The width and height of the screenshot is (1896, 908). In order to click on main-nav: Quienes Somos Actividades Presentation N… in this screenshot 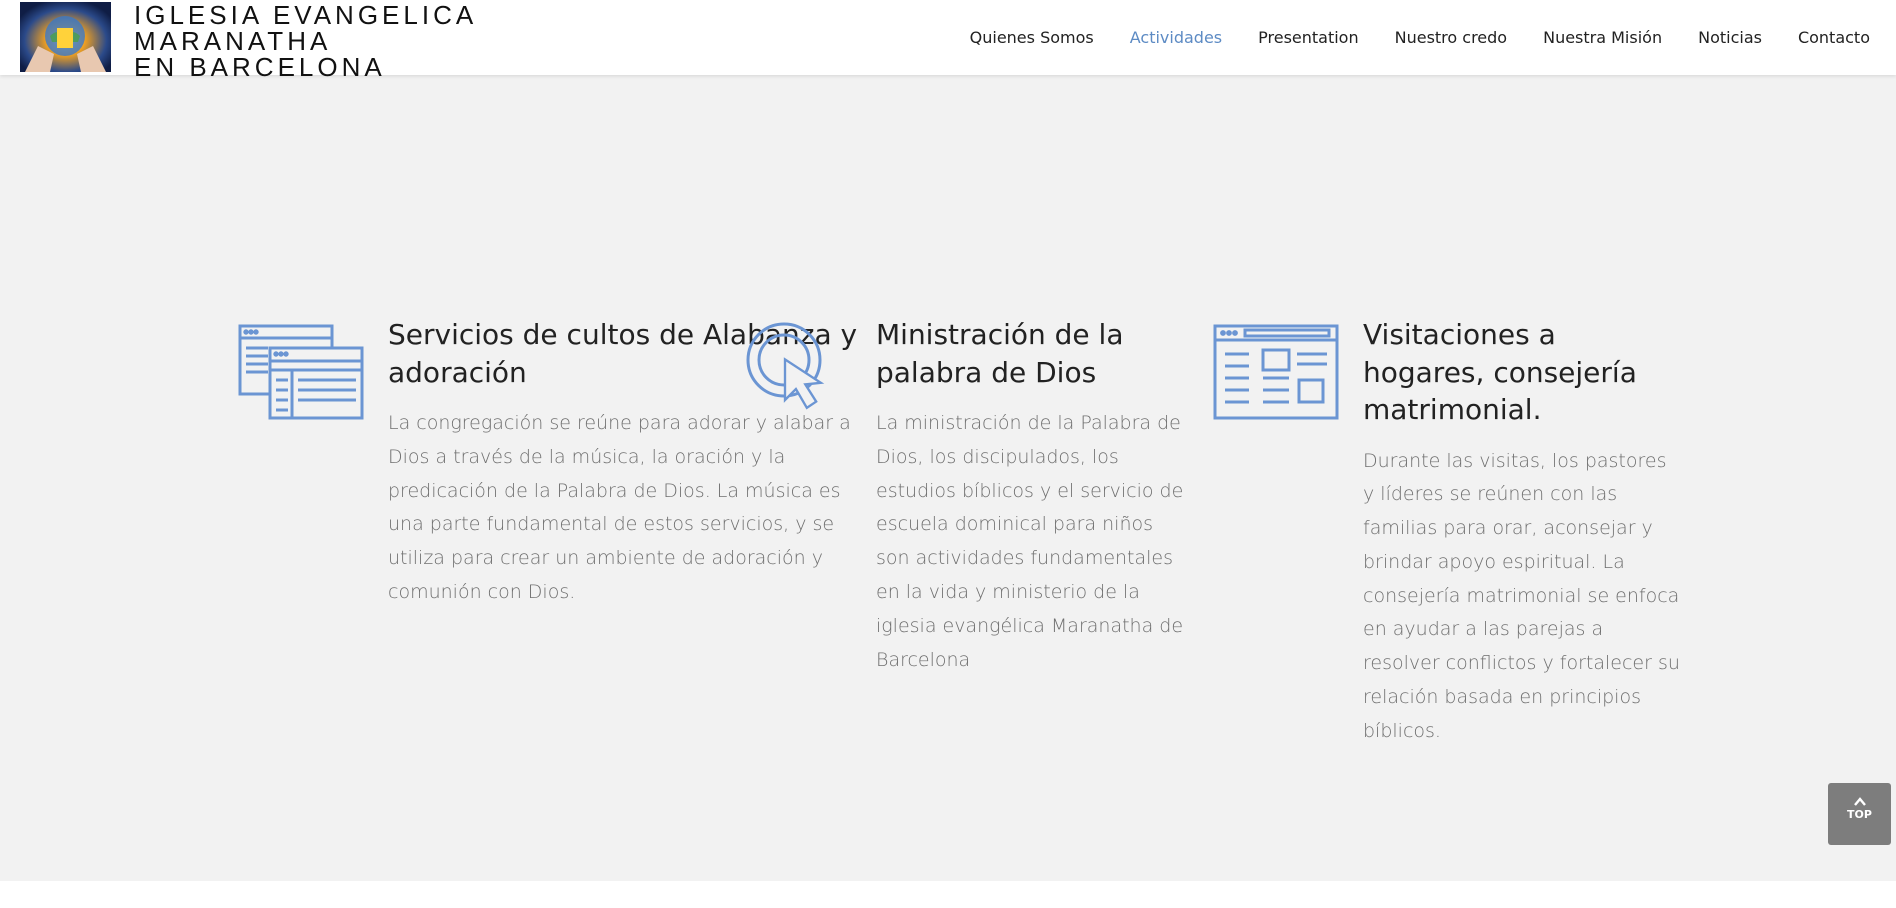, I will do `click(1415, 37)`.